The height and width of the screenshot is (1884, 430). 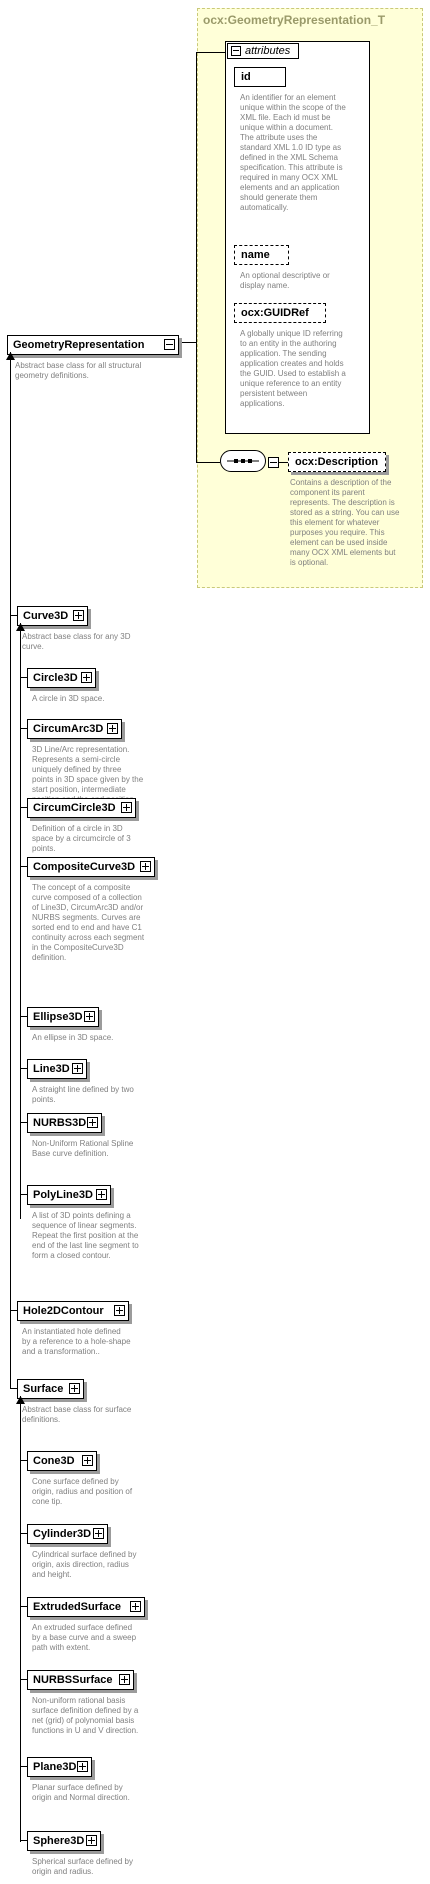 I want to click on description-line: Contains a description of the, so click(x=341, y=482).